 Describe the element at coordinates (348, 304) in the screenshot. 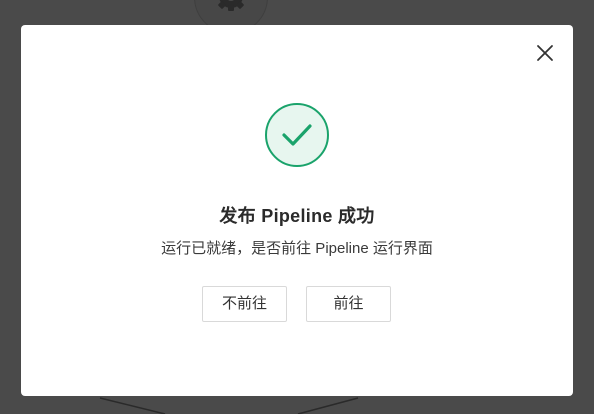

I see `go-to-pipeline-button: 前往` at that location.